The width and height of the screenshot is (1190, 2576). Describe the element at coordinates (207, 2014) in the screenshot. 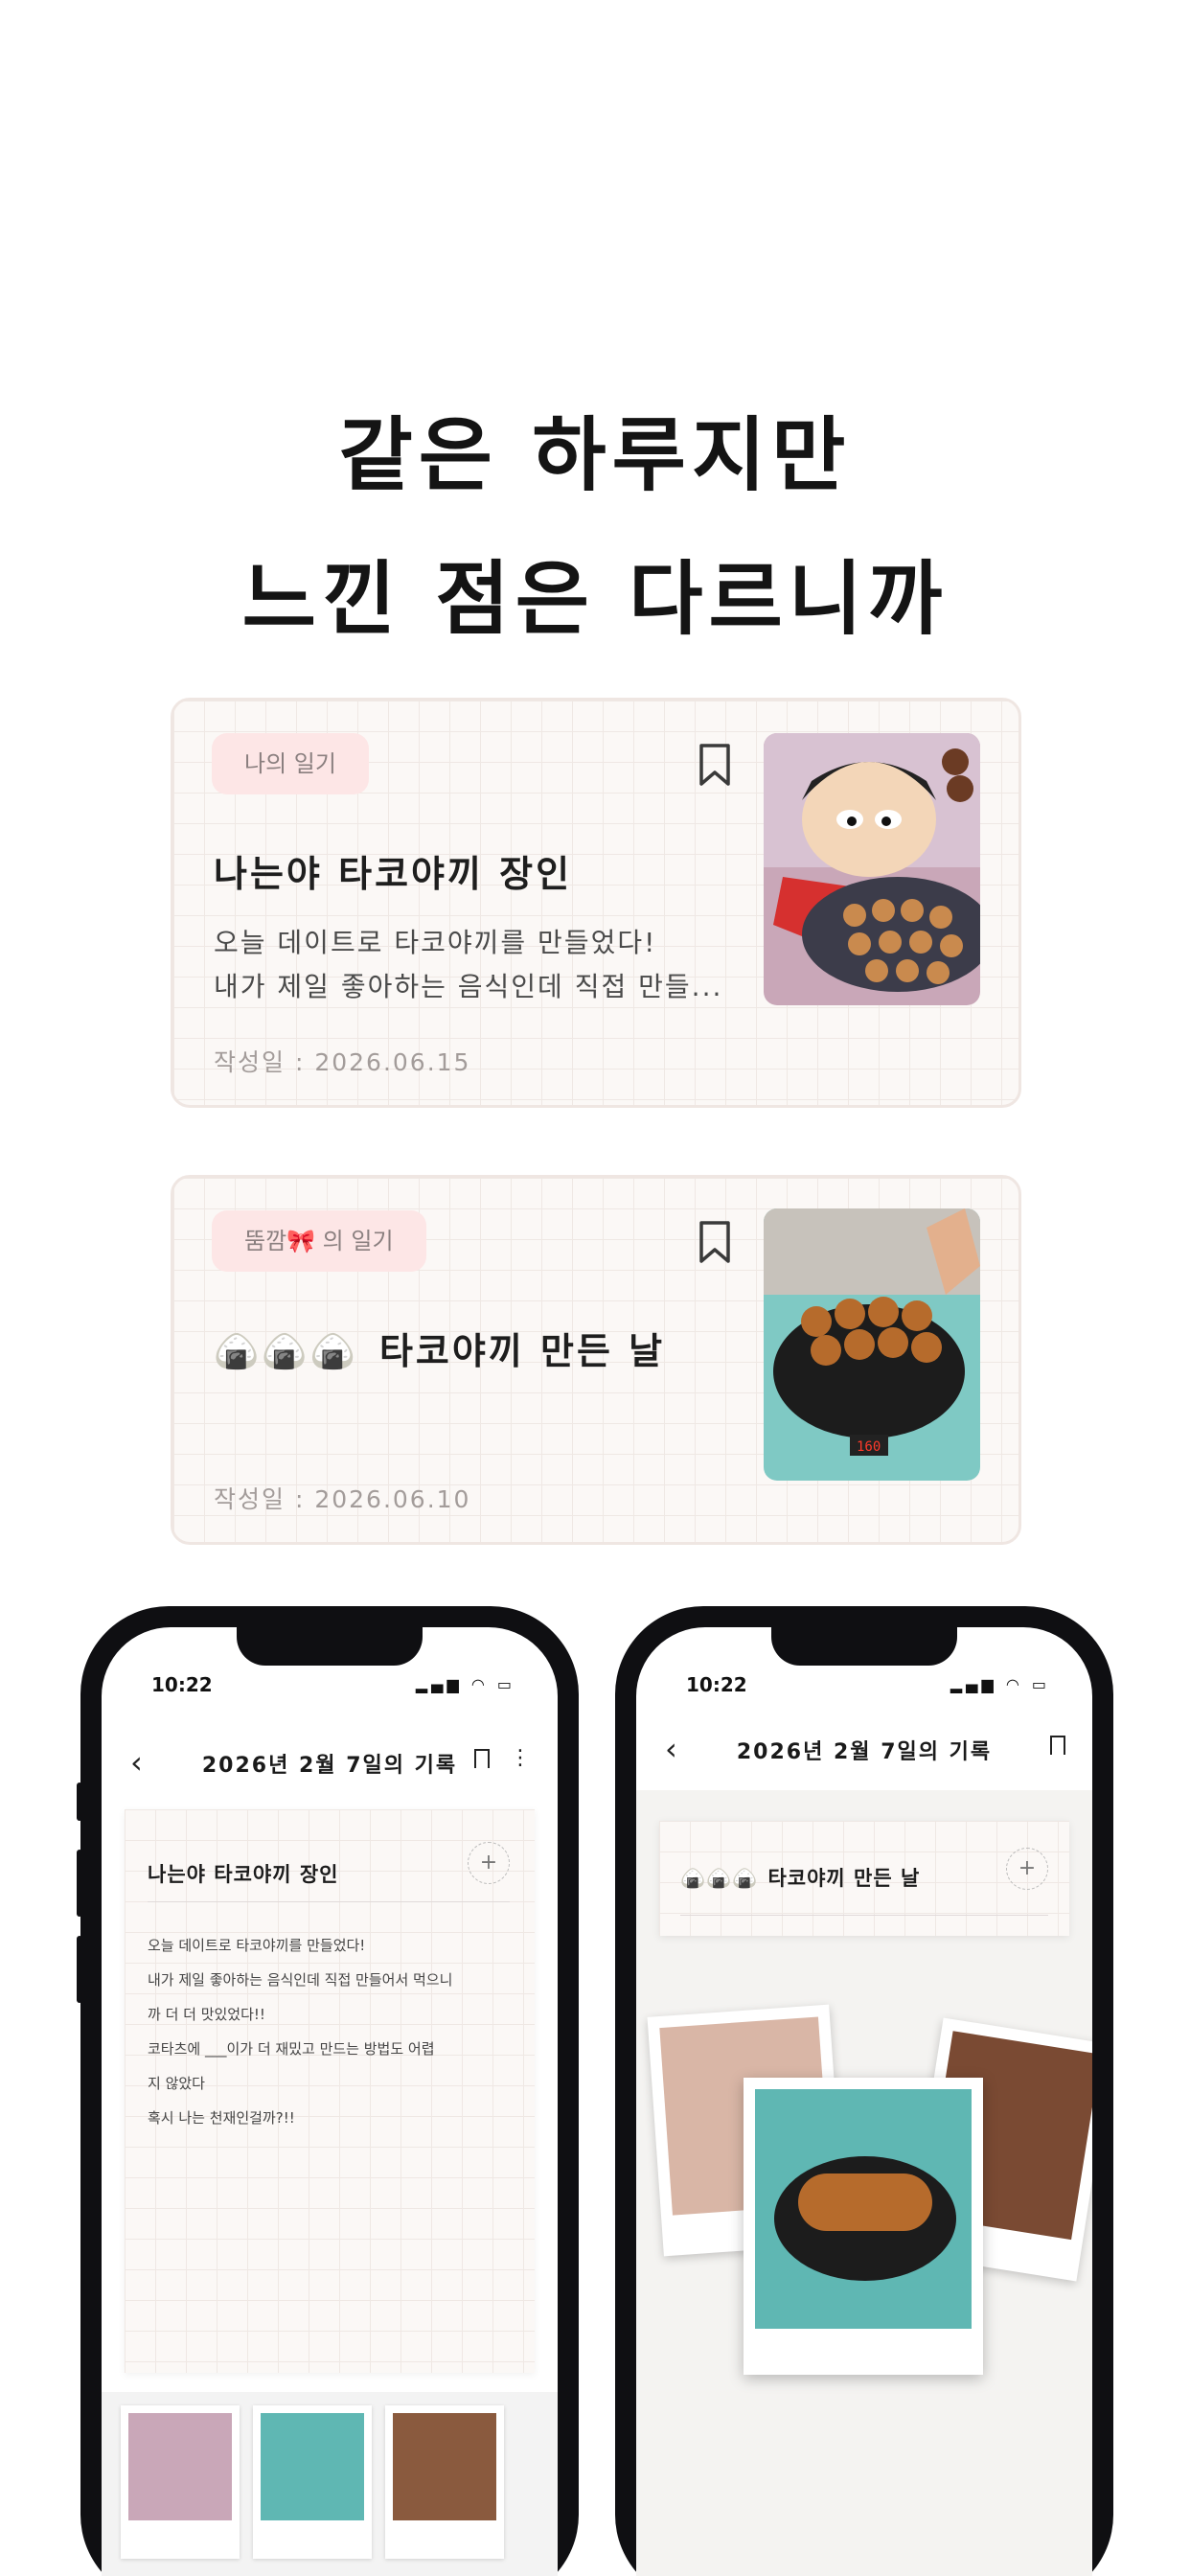

I see `entry-line: 까 더 더 맛있었다!!` at that location.